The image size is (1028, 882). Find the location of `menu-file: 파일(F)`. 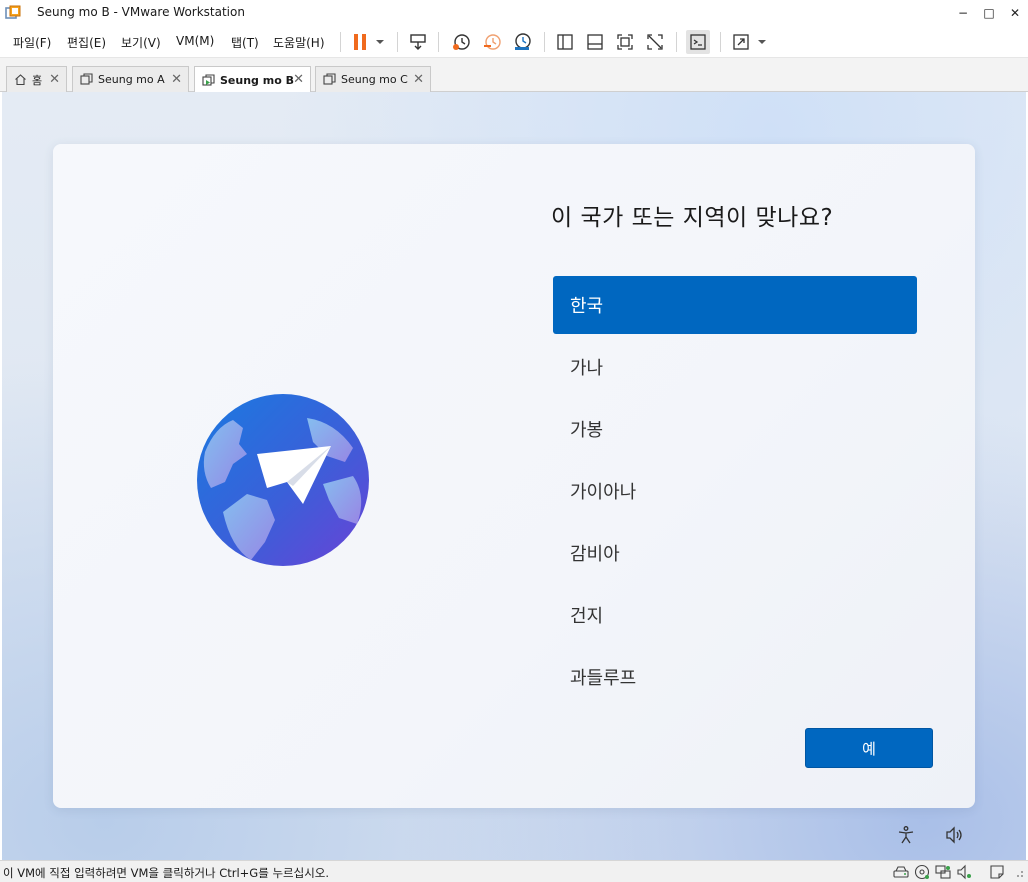

menu-file: 파일(F) is located at coordinates (32, 42).